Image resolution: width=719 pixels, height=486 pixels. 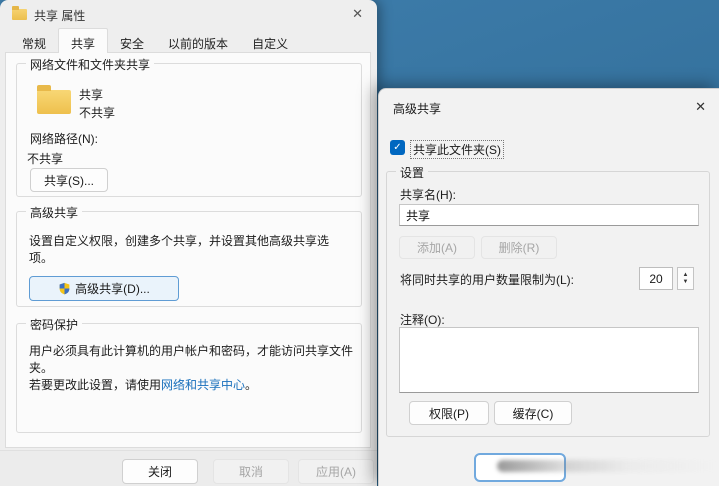 I want to click on user-limit-input: 20, so click(x=656, y=278).